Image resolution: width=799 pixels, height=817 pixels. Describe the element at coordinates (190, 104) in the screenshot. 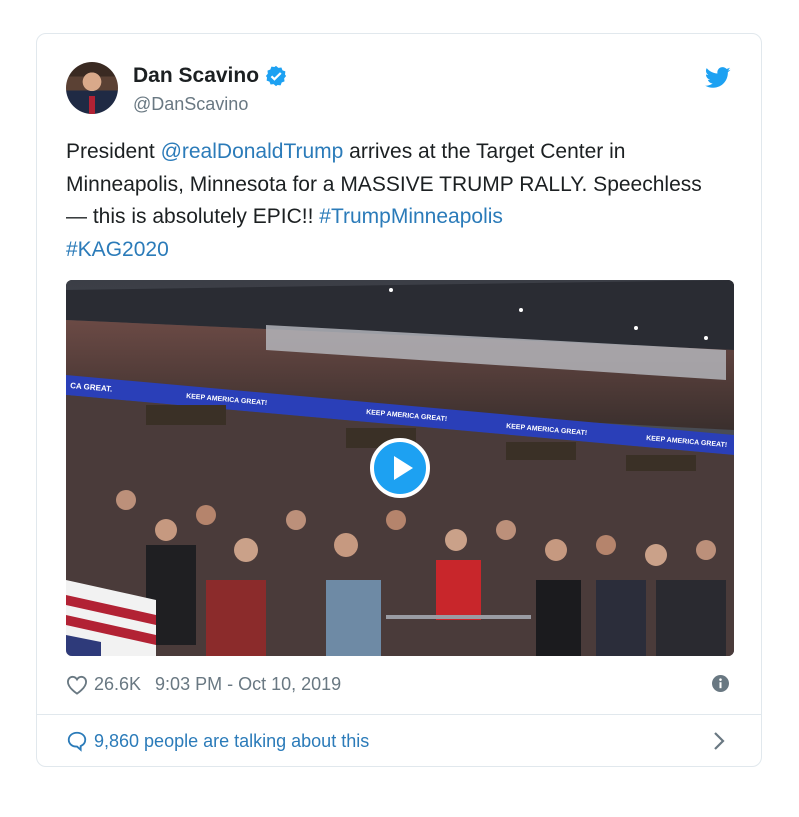

I see `author-handle: @DanScavino` at that location.